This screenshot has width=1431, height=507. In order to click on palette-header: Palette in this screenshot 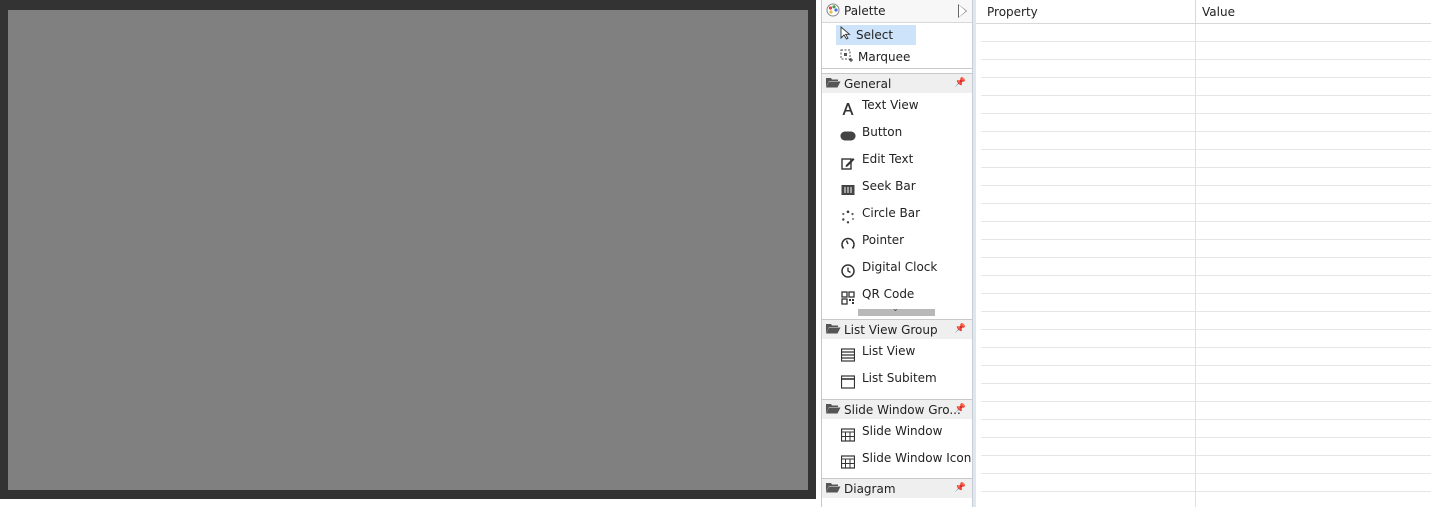, I will do `click(897, 11)`.